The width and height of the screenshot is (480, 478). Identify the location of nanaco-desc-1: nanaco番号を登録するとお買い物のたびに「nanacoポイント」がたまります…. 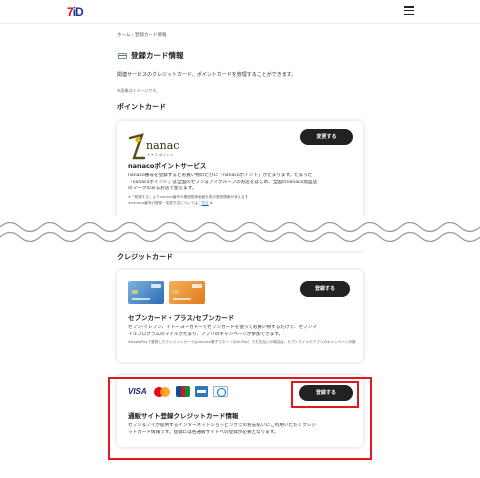
(220, 175).